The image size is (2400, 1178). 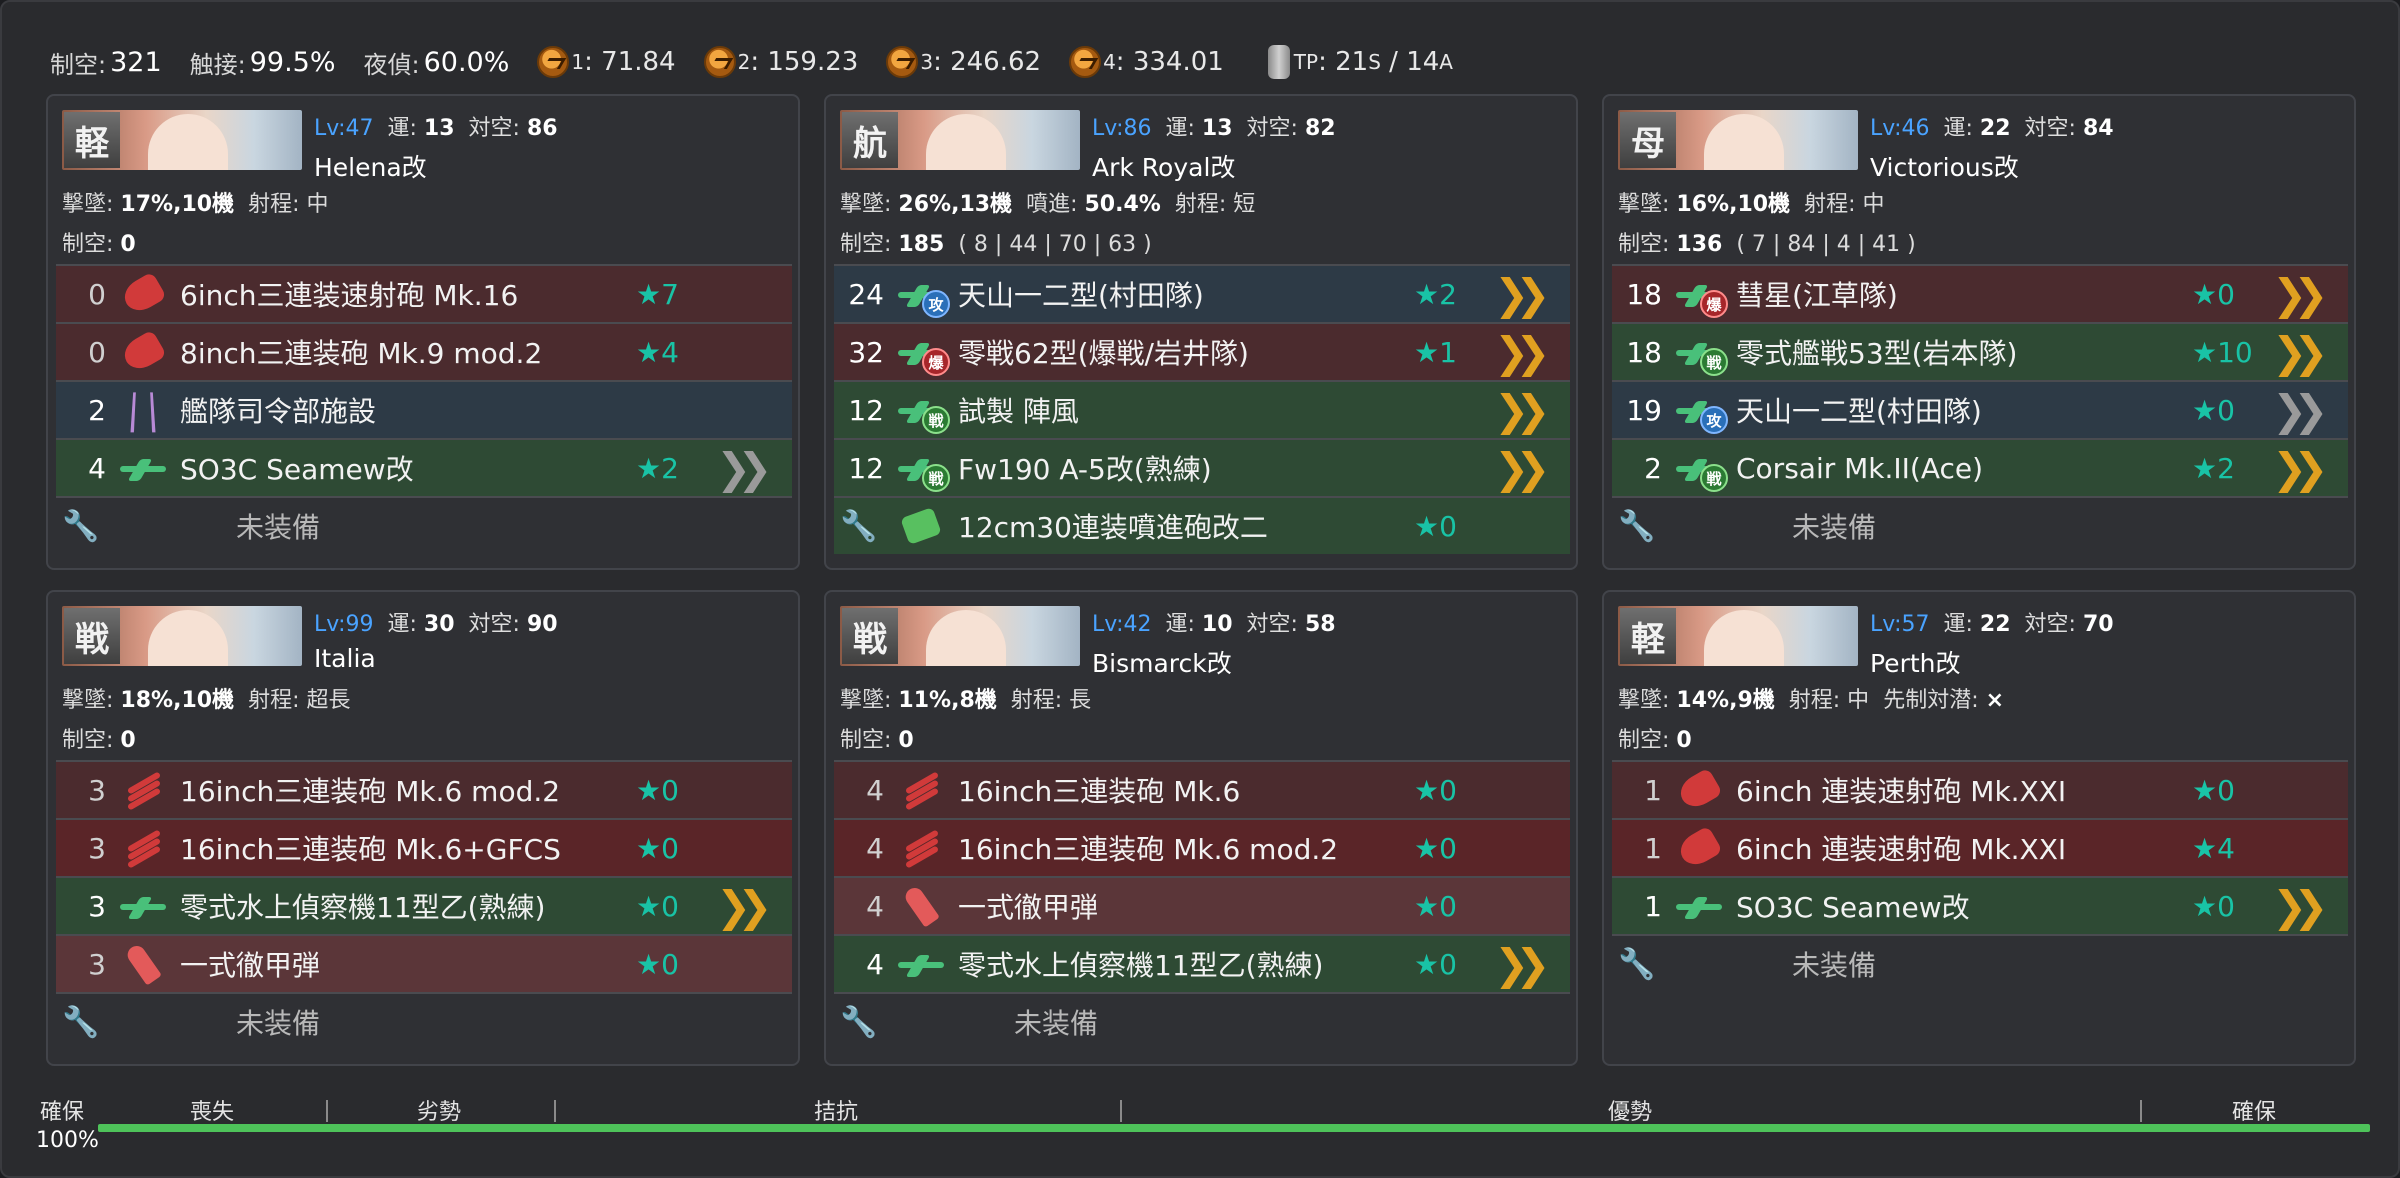 What do you see at coordinates (1217, 624) in the screenshot?
I see `luck-value: 10` at bounding box center [1217, 624].